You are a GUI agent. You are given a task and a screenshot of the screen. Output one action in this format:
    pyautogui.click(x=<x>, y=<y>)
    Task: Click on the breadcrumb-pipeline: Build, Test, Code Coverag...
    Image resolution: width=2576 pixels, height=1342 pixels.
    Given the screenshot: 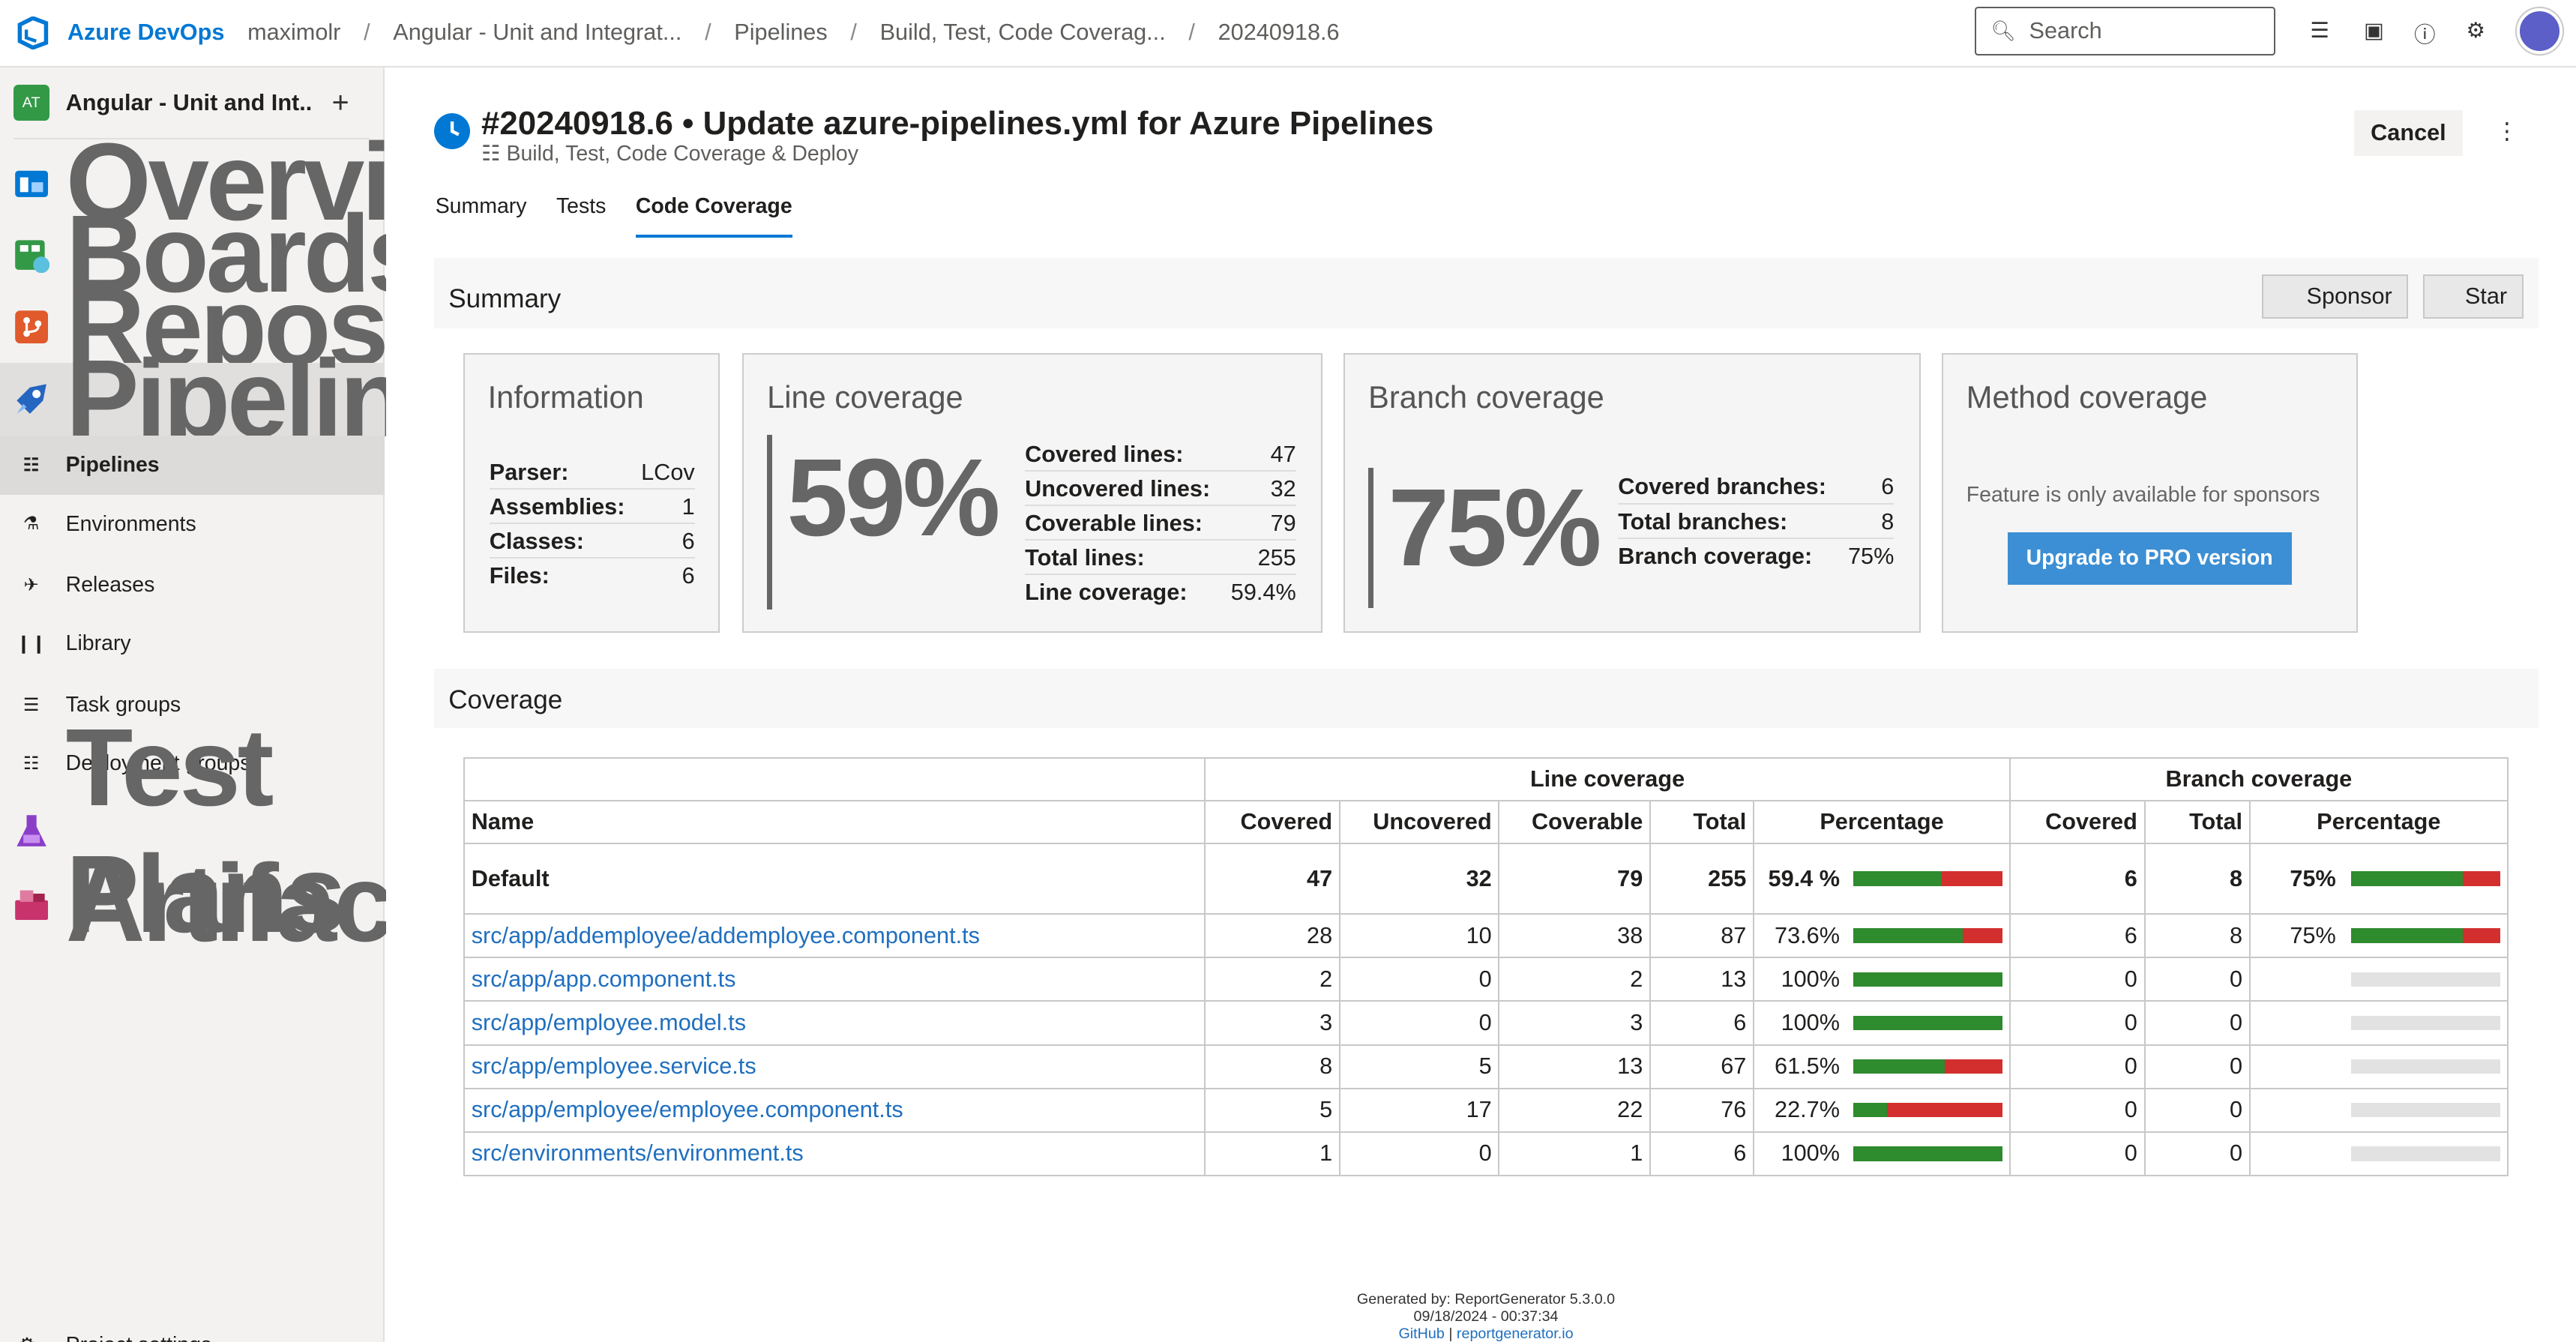 What is the action you would take?
    pyautogui.click(x=1023, y=32)
    